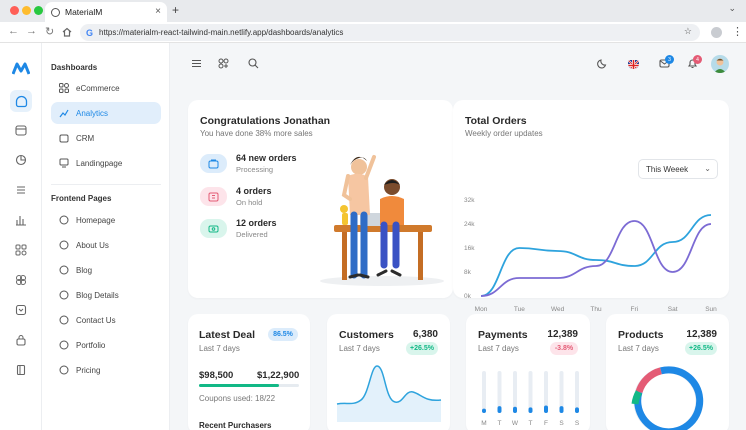  Describe the element at coordinates (469, 224) in the screenshot. I see `y-tick-label: 24k` at that location.